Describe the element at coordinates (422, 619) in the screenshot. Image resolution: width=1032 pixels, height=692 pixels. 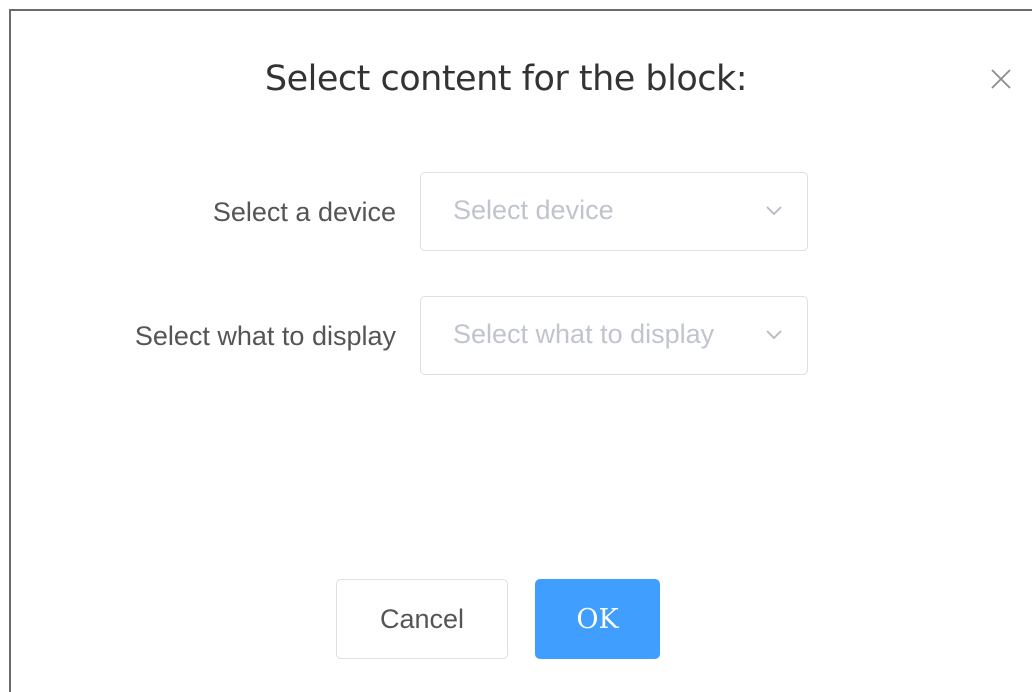
I see `cancel-button: Cancel` at that location.